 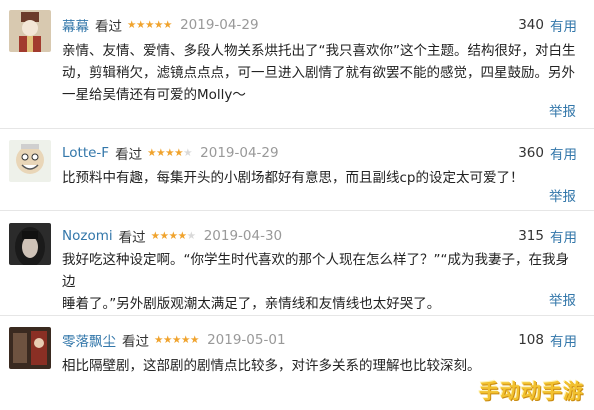 What do you see at coordinates (547, 340) in the screenshot?
I see `useful-vote: 108 有用` at bounding box center [547, 340].